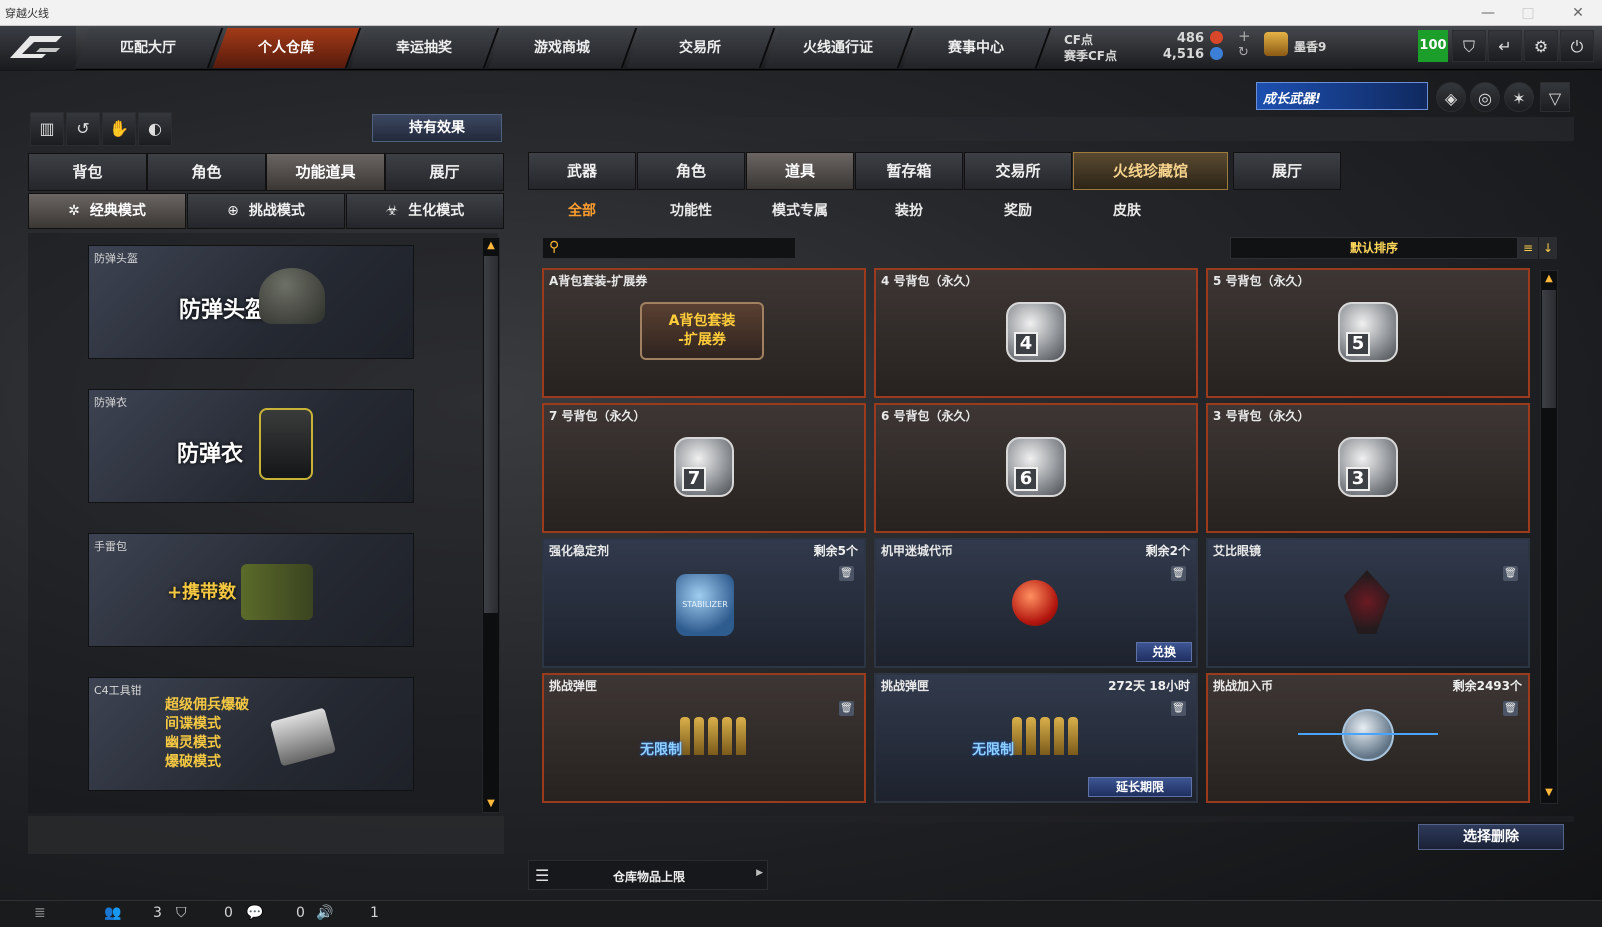  I want to click on item-action-button: 延长期限, so click(1140, 787).